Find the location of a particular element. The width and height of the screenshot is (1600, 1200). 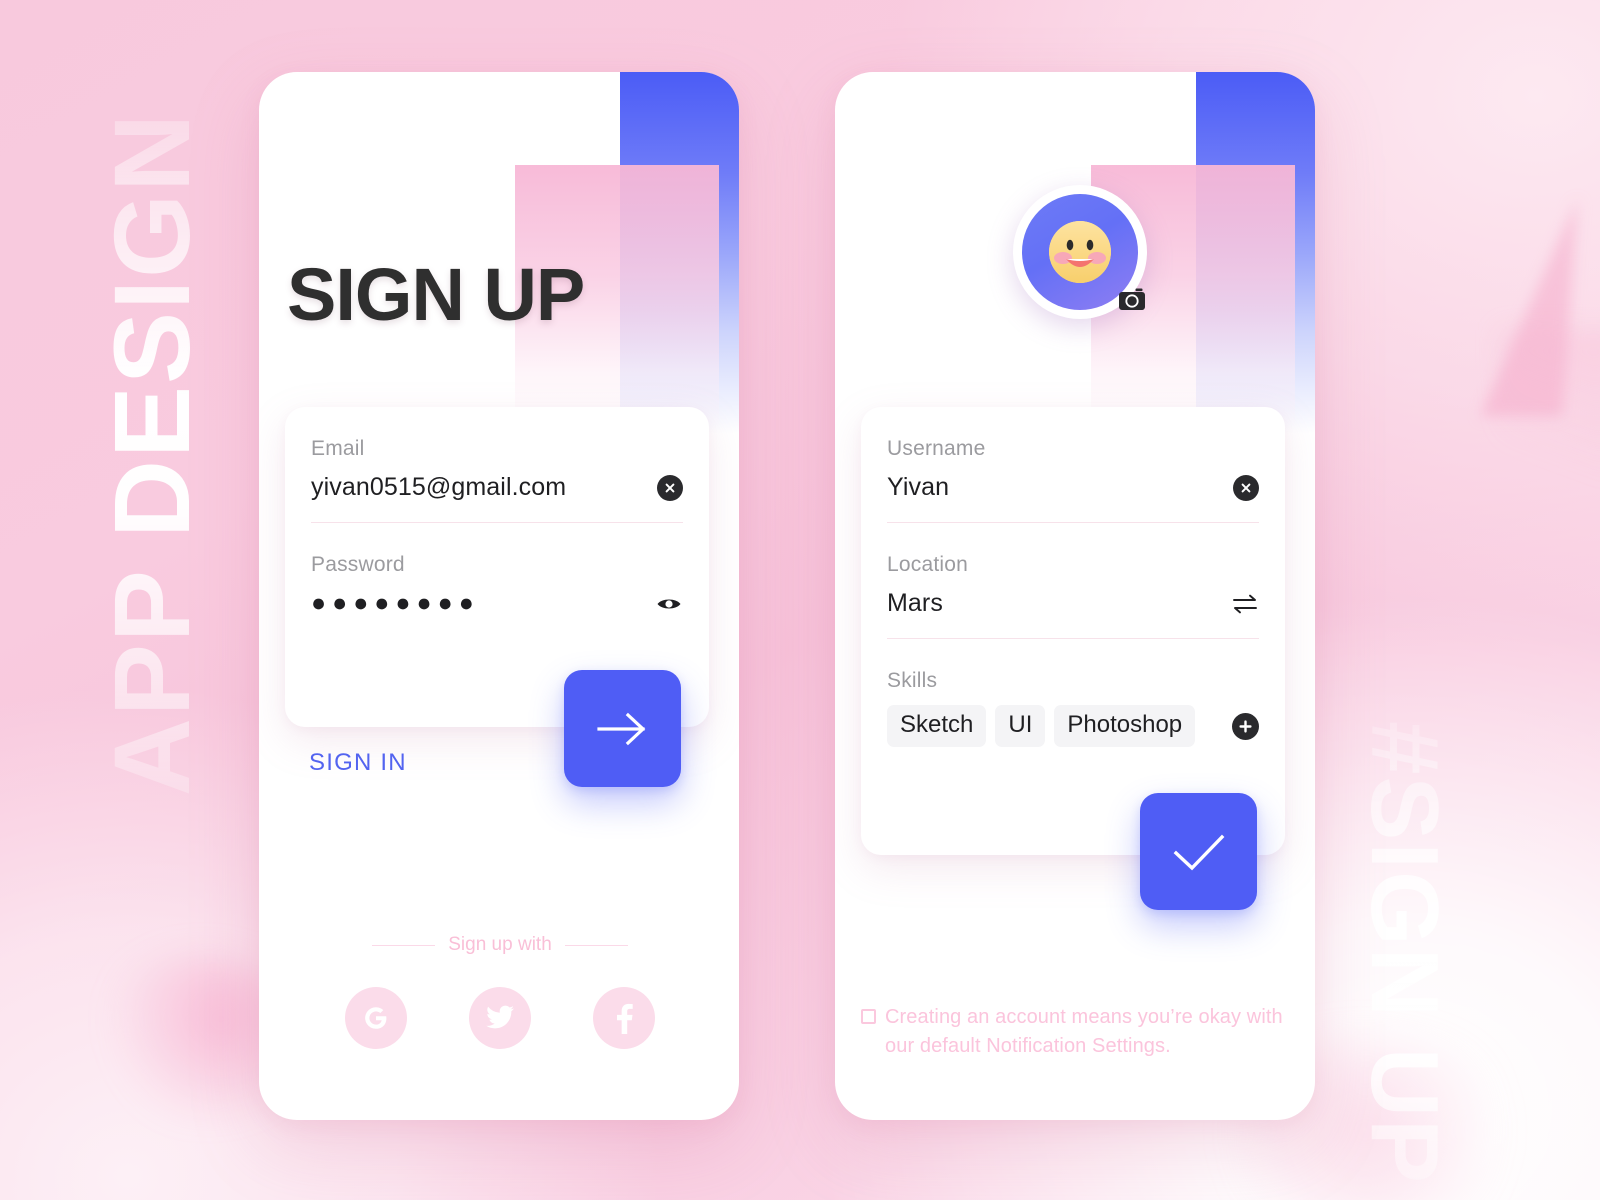

facebook-signup-button is located at coordinates (624, 1018).